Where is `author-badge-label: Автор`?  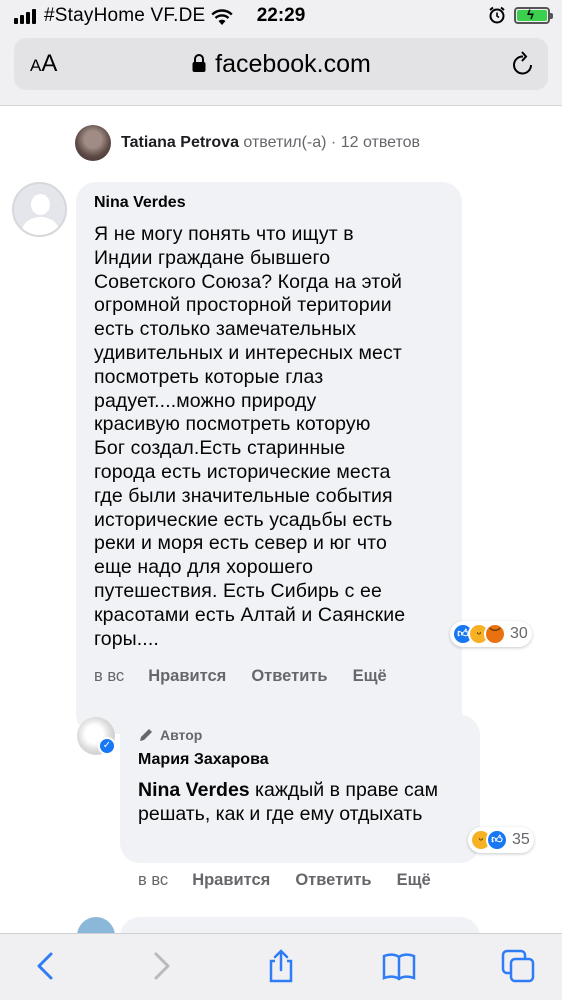 author-badge-label: Автор is located at coordinates (181, 735).